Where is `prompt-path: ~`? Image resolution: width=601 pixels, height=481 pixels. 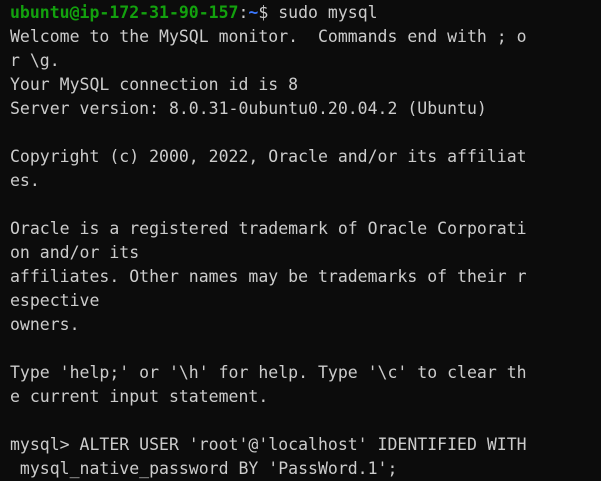
prompt-path: ~ is located at coordinates (253, 12).